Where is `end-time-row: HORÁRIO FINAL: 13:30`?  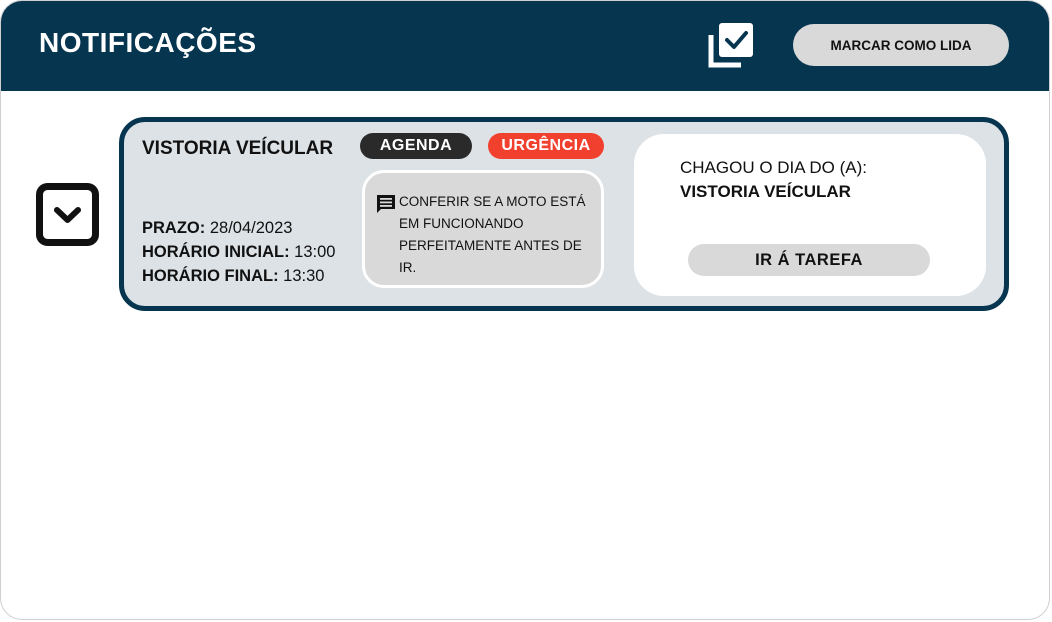
end-time-row: HORÁRIO FINAL: 13:30 is located at coordinates (238, 276).